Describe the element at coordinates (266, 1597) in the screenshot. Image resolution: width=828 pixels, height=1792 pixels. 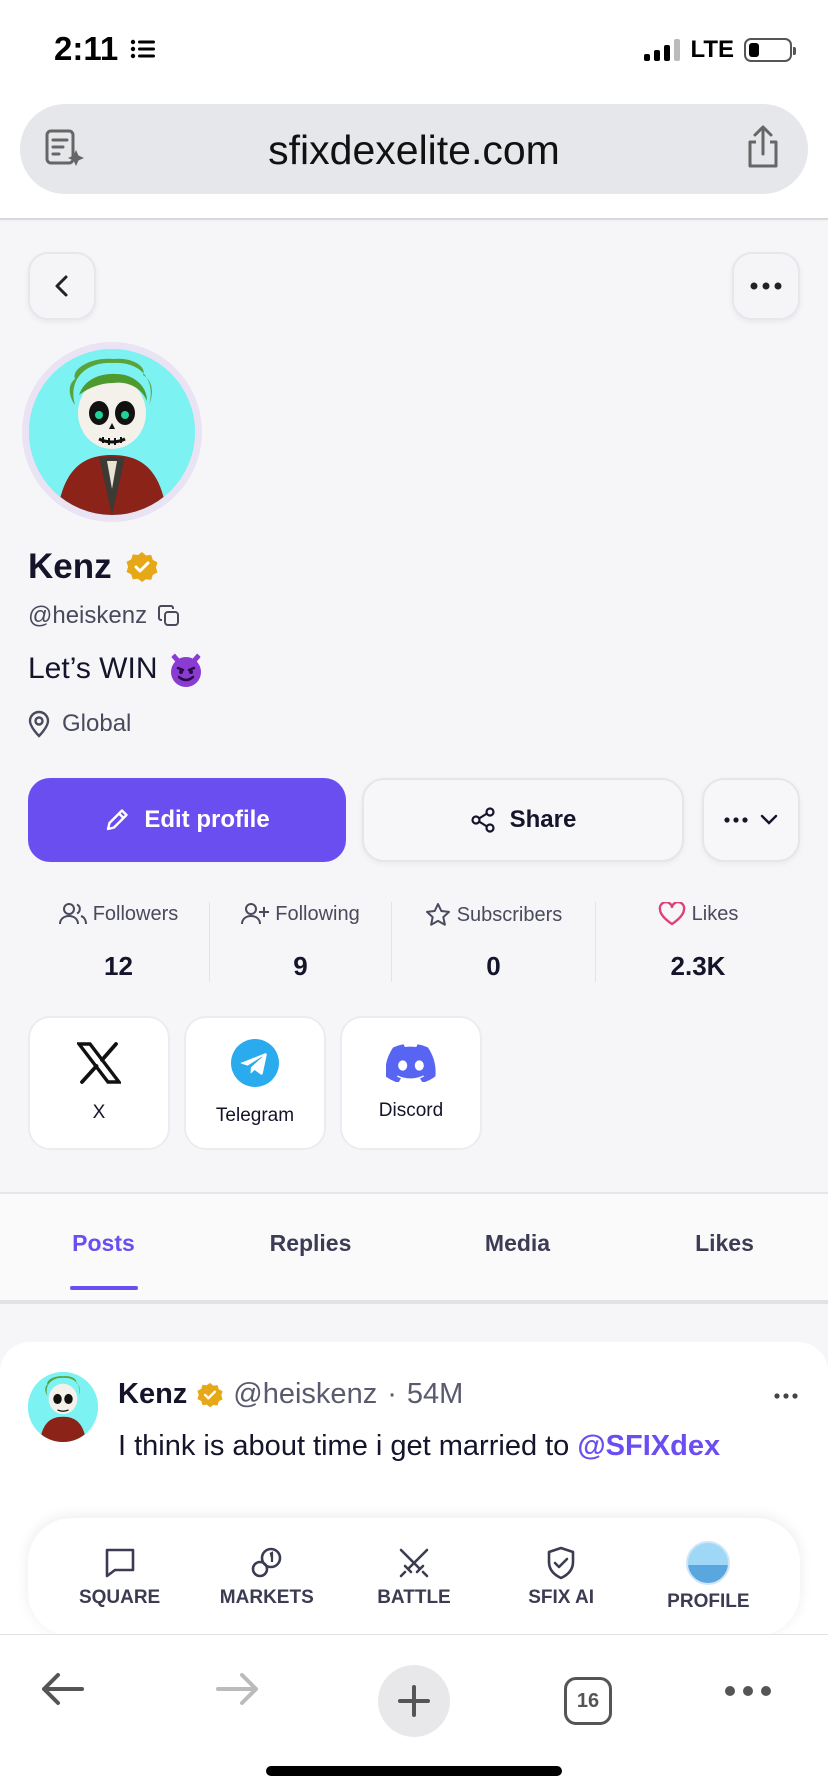
I see `nav-label: MARKETS` at that location.